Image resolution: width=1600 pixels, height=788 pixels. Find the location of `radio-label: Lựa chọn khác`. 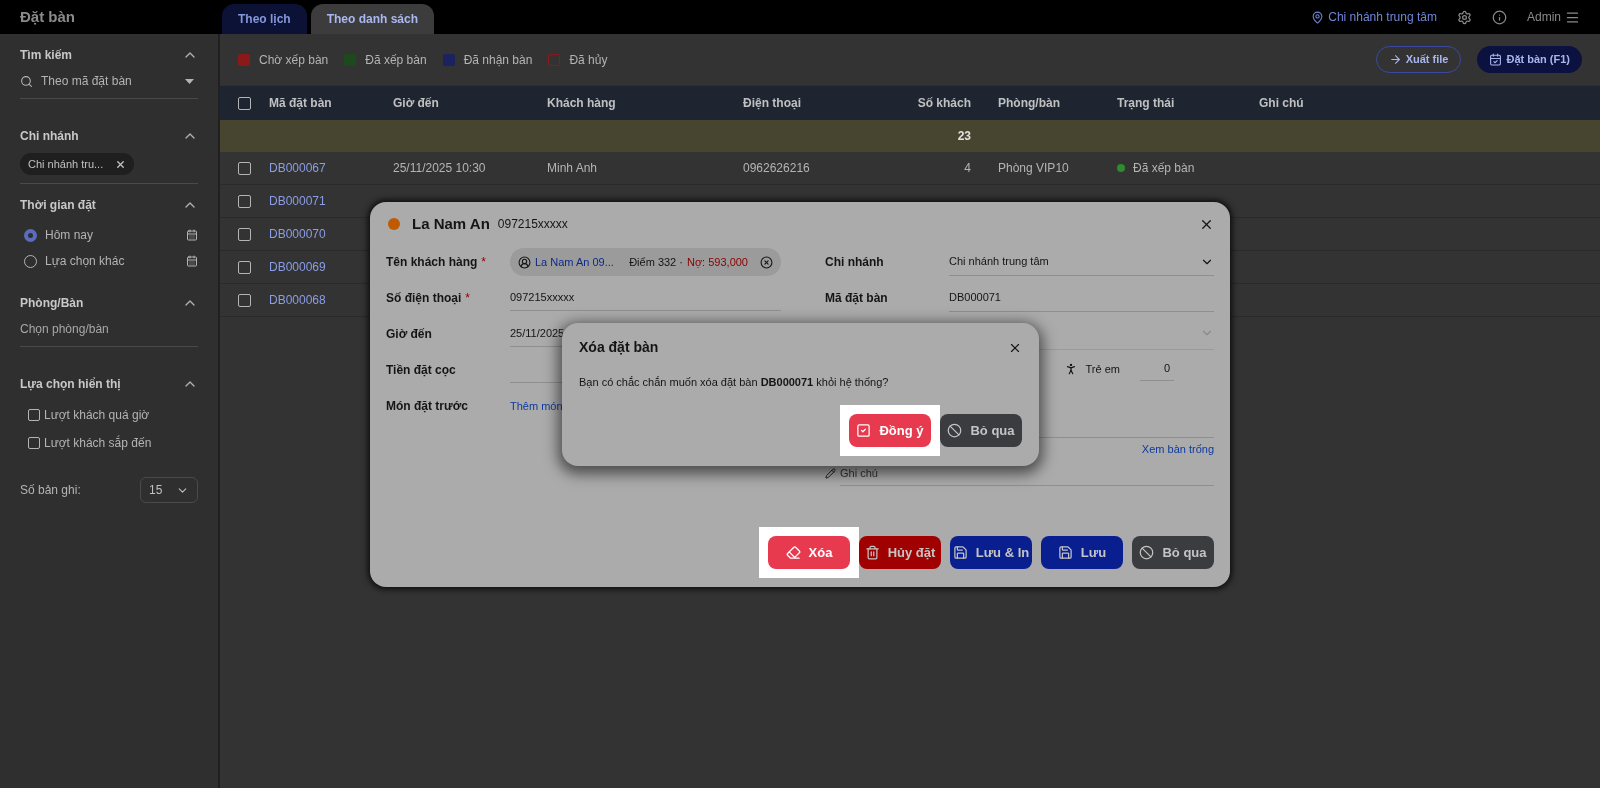

radio-label: Lựa chọn khác is located at coordinates (85, 261).